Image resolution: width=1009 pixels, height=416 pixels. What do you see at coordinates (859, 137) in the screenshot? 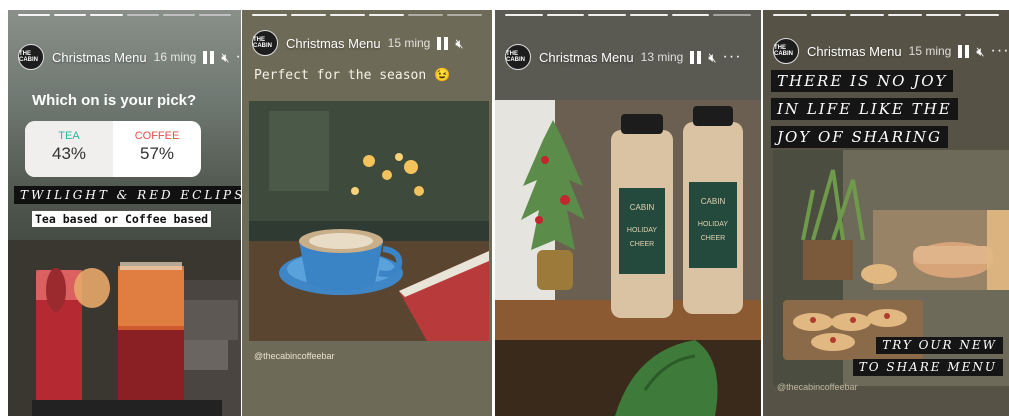
I see `quote-line-3: JOY OF SHARING` at bounding box center [859, 137].